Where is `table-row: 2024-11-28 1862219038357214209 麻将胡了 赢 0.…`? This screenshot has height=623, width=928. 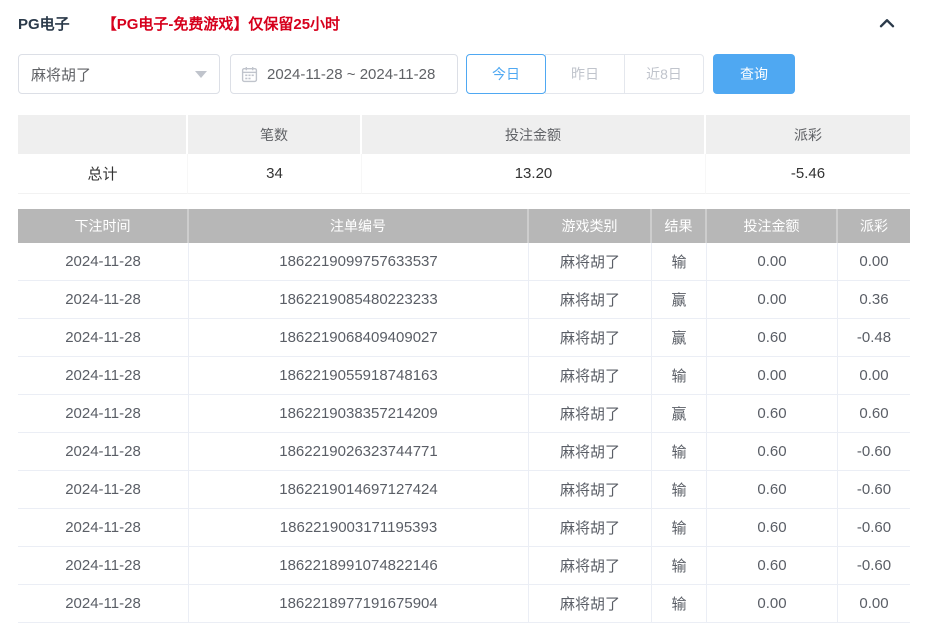 table-row: 2024-11-28 1862219038357214209 麻将胡了 赢 0.… is located at coordinates (464, 414).